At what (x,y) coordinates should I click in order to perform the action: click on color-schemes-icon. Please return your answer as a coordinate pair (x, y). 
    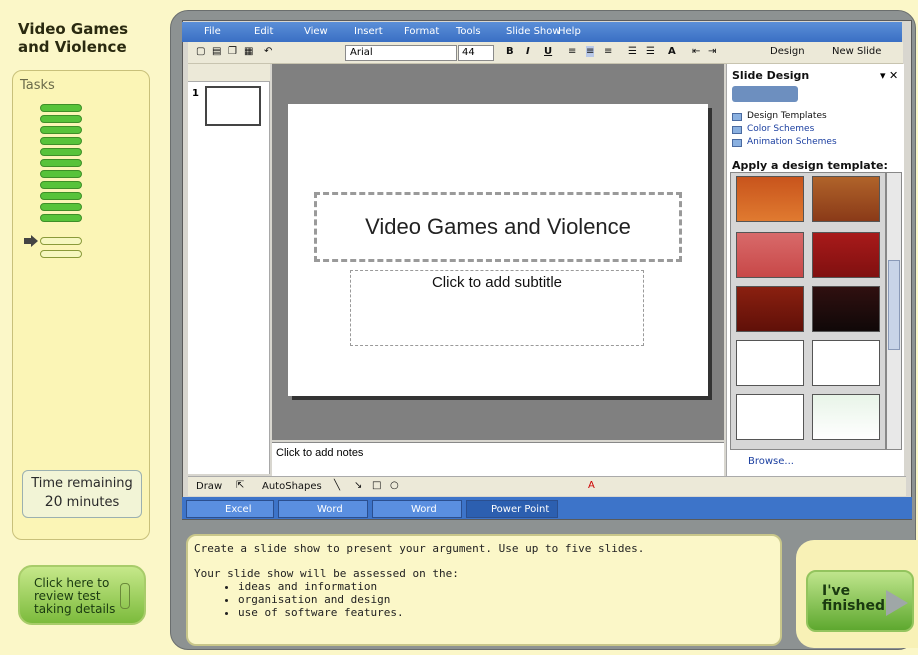
    Looking at the image, I should click on (737, 130).